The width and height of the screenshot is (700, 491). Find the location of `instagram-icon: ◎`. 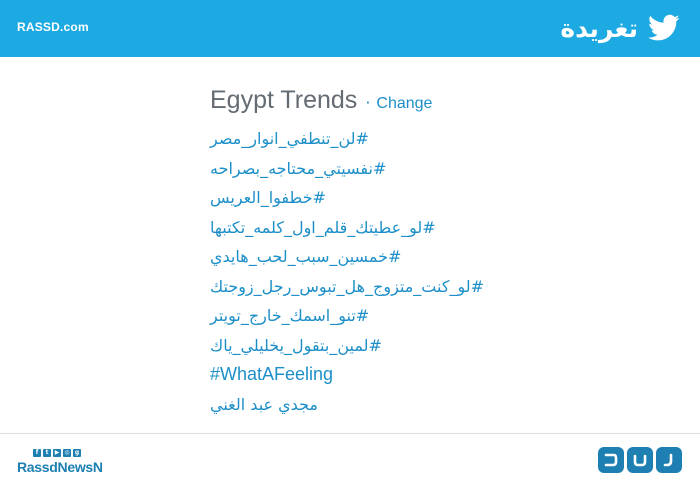

instagram-icon: ◎ is located at coordinates (67, 453).